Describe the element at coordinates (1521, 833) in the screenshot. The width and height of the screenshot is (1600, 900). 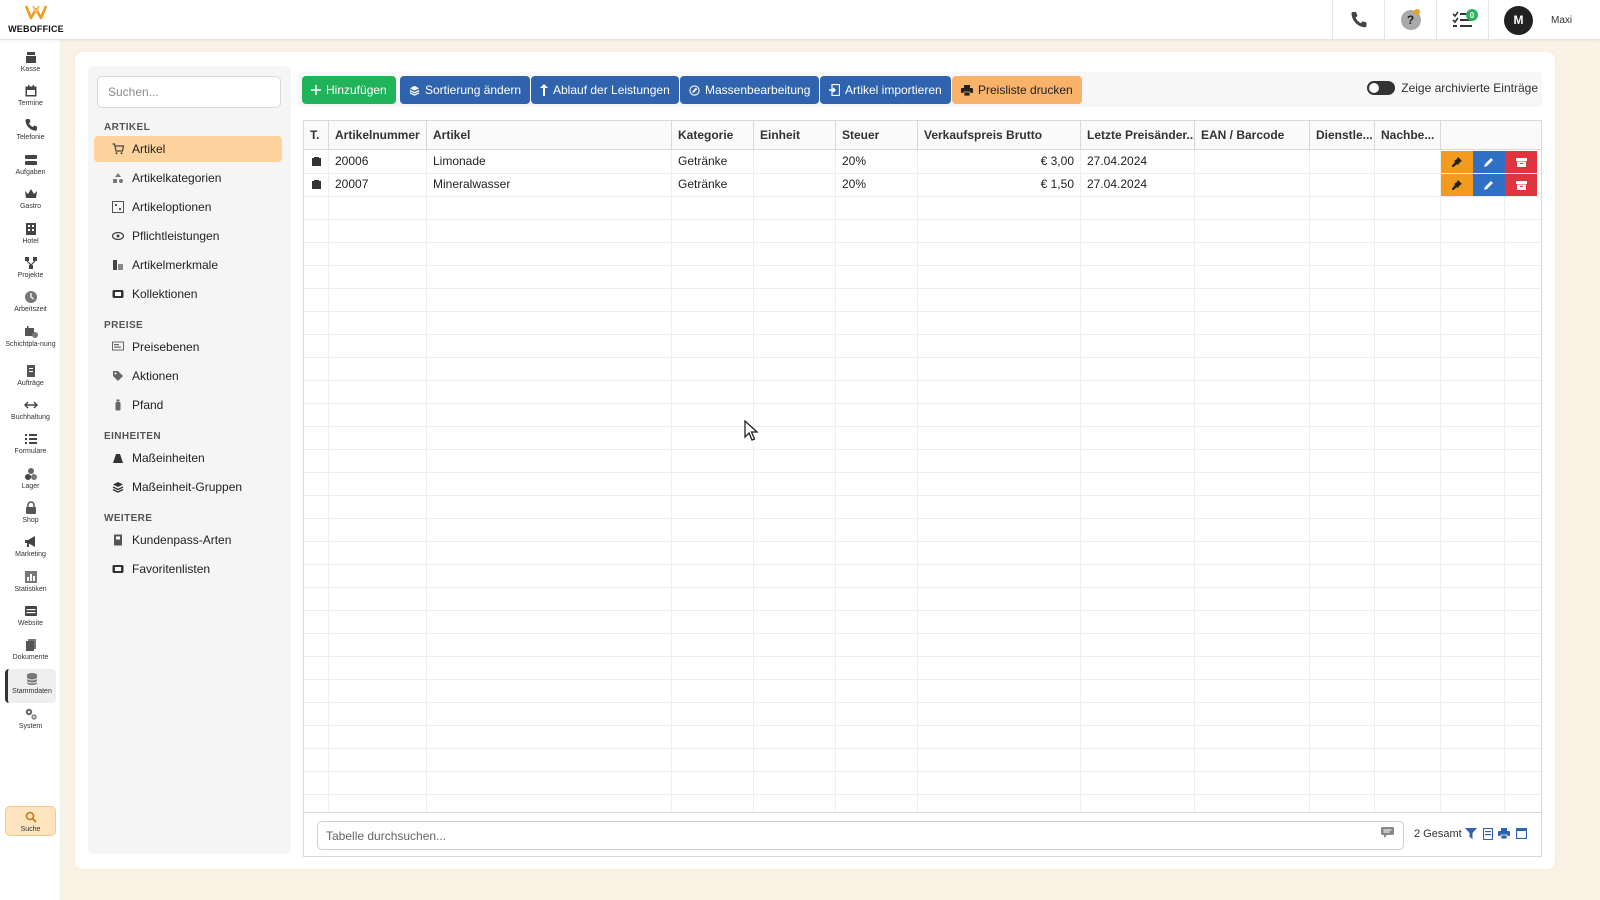
I see `columns-icon` at that location.